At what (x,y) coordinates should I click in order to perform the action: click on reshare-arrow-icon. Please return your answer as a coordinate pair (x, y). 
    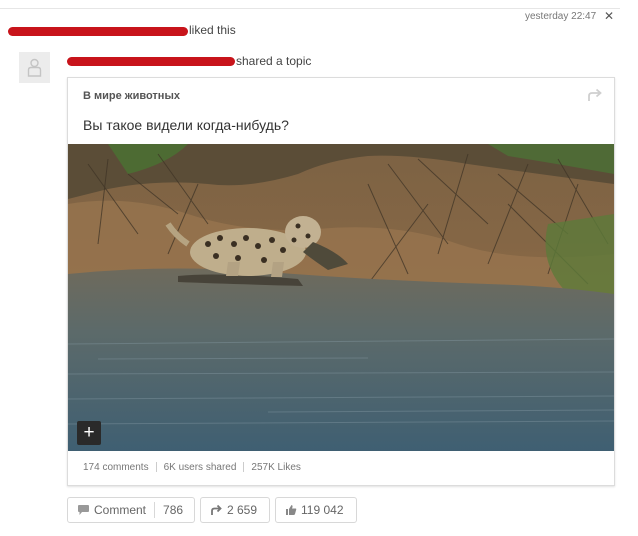
    Looking at the image, I should click on (595, 97).